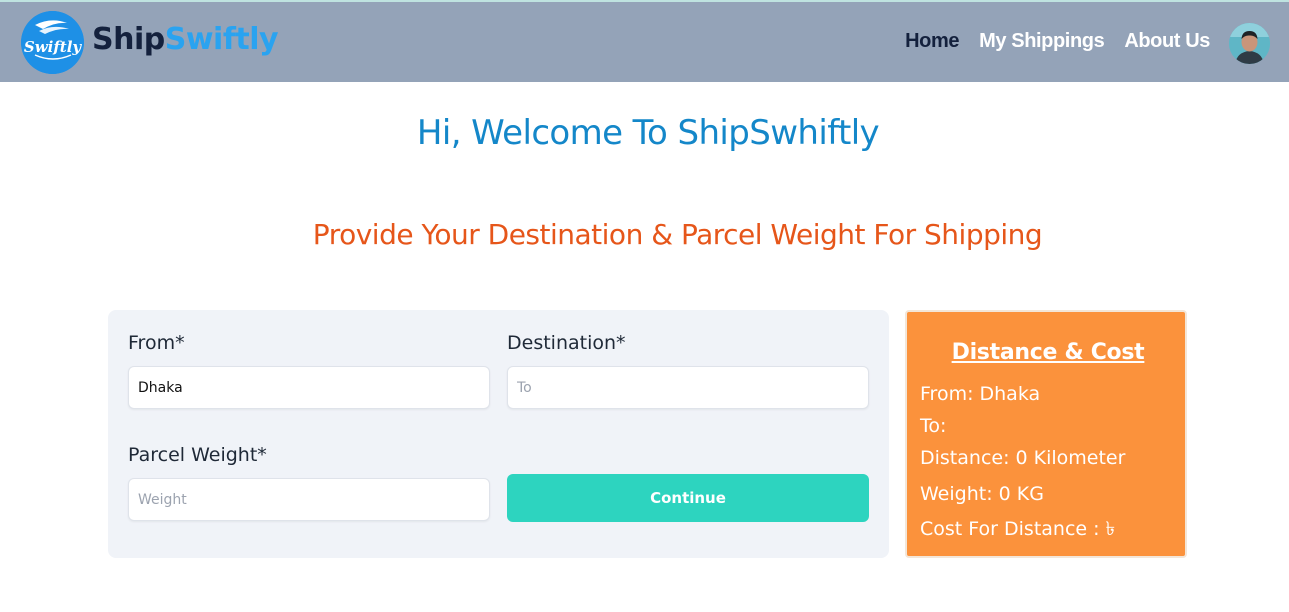  Describe the element at coordinates (688, 387) in the screenshot. I see `destination-input` at that location.